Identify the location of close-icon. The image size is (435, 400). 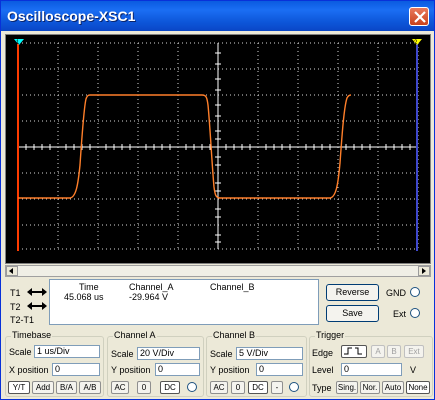
(420, 17).